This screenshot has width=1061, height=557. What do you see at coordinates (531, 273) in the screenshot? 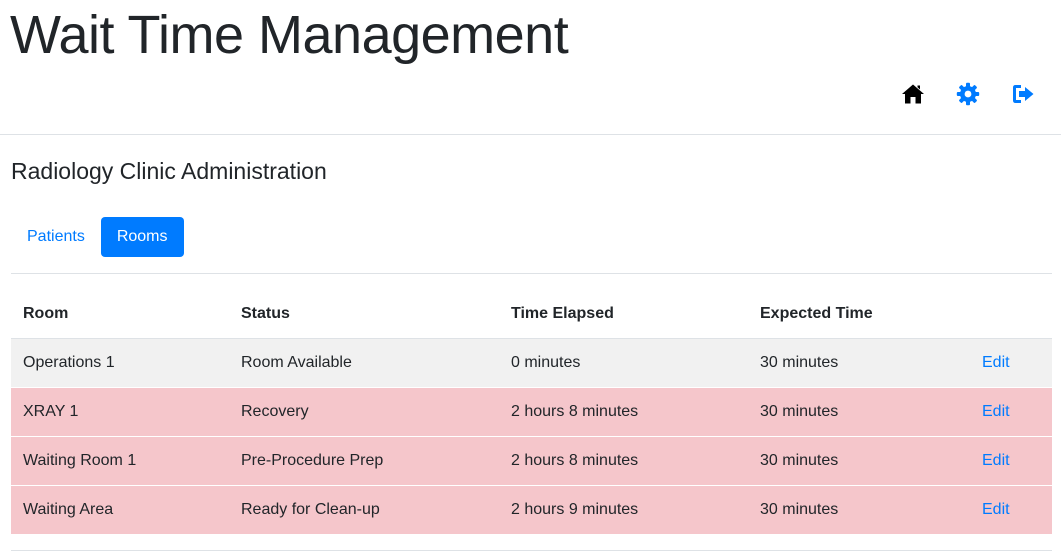
I see `tabs-divider` at bounding box center [531, 273].